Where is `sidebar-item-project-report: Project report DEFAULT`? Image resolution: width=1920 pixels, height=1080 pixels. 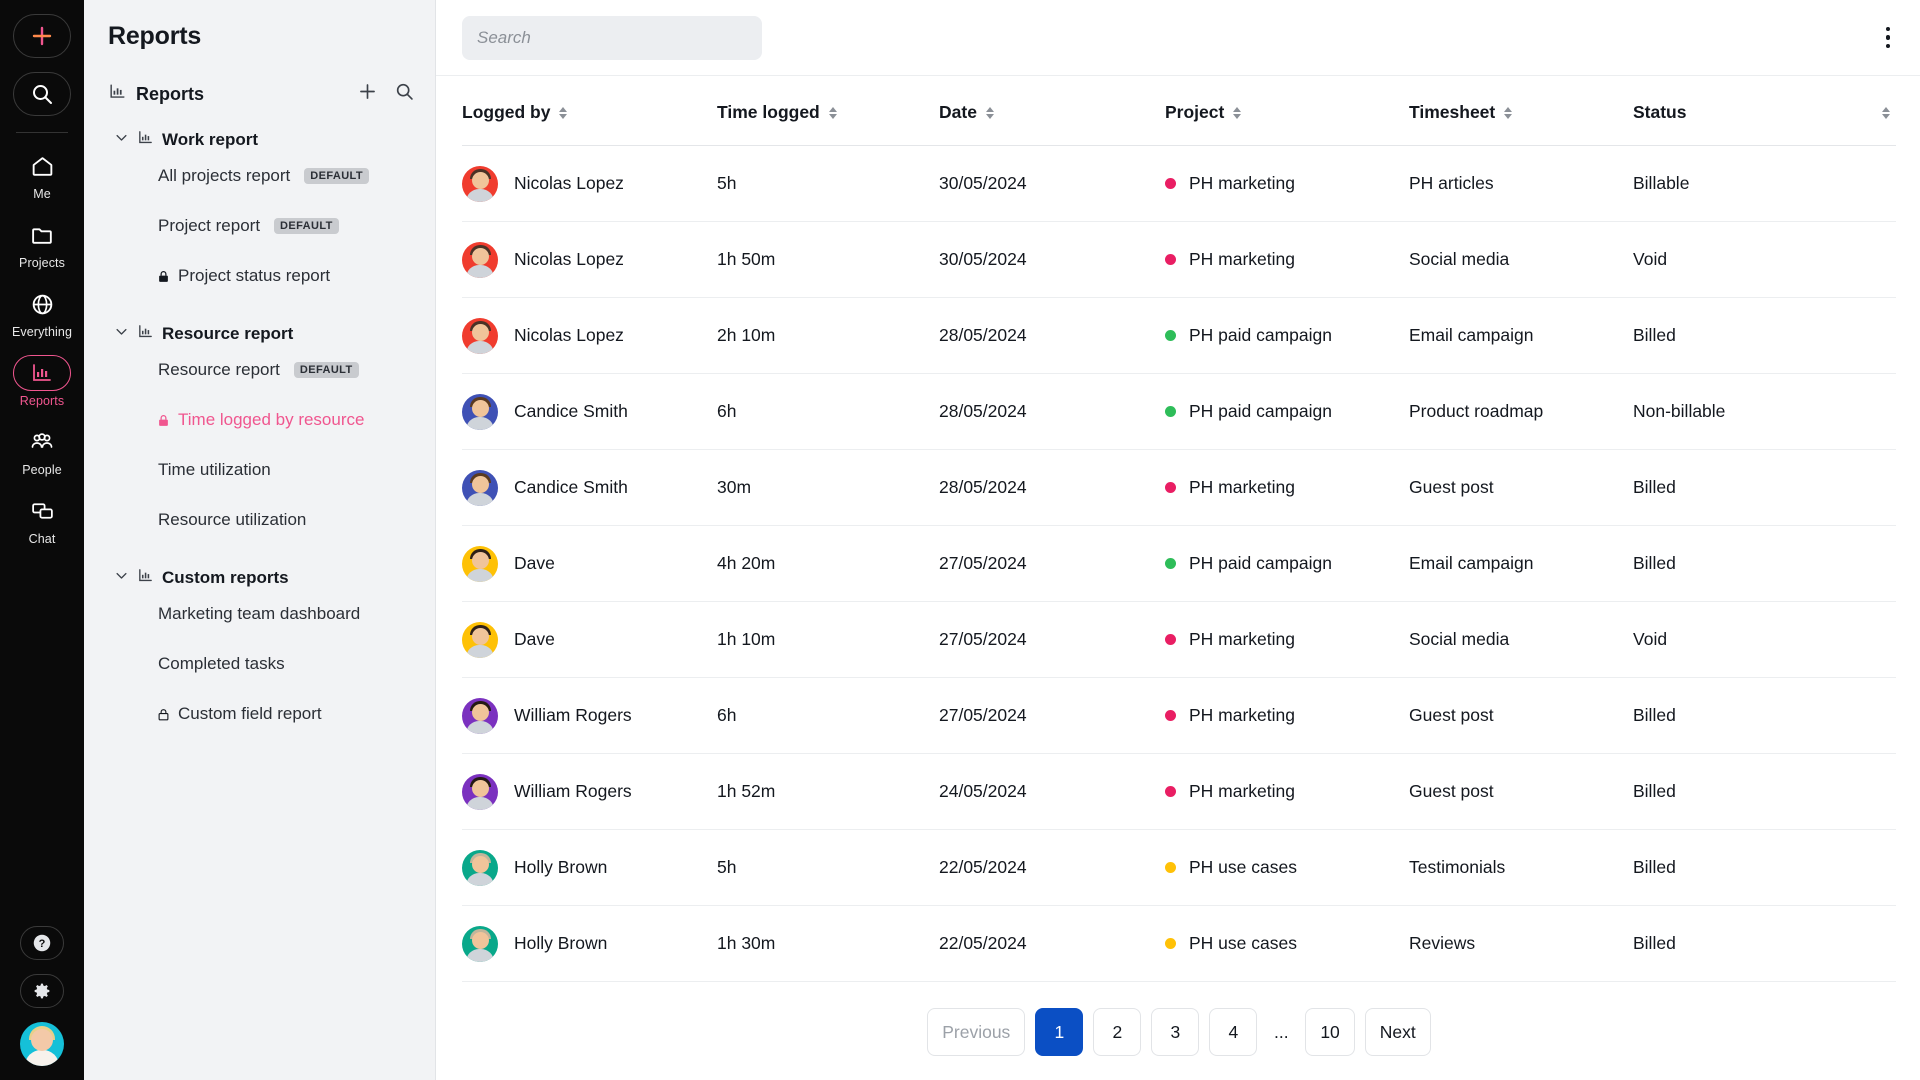 sidebar-item-project-report: Project report DEFAULT is located at coordinates (259, 226).